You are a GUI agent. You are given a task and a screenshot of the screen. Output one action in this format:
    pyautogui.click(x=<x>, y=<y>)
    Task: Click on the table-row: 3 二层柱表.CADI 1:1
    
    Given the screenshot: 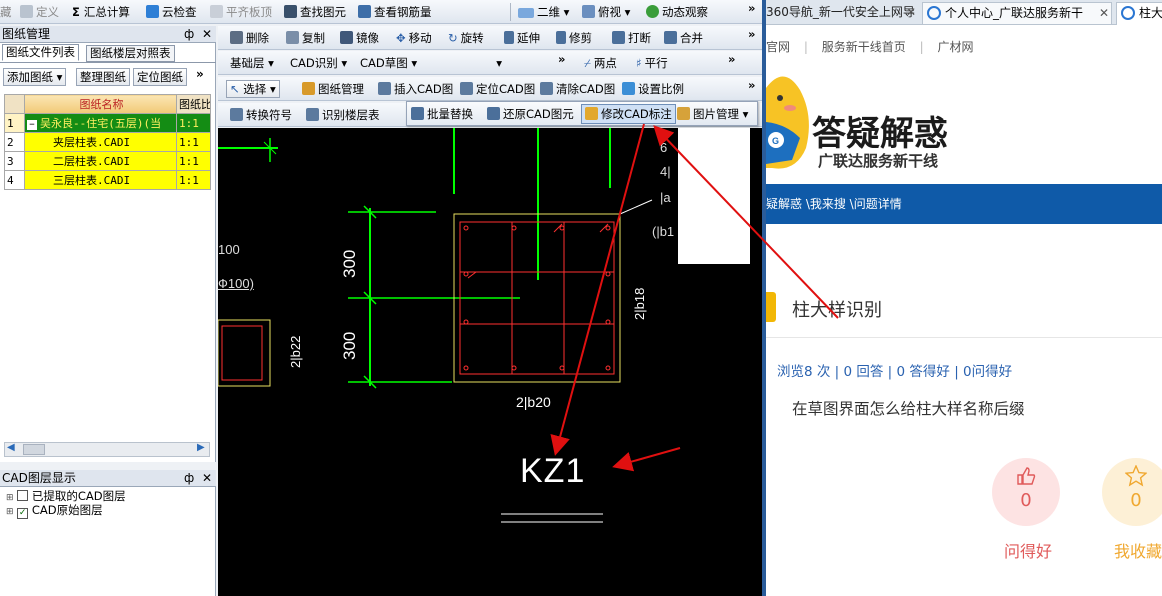 What is the action you would take?
    pyautogui.click(x=107, y=161)
    